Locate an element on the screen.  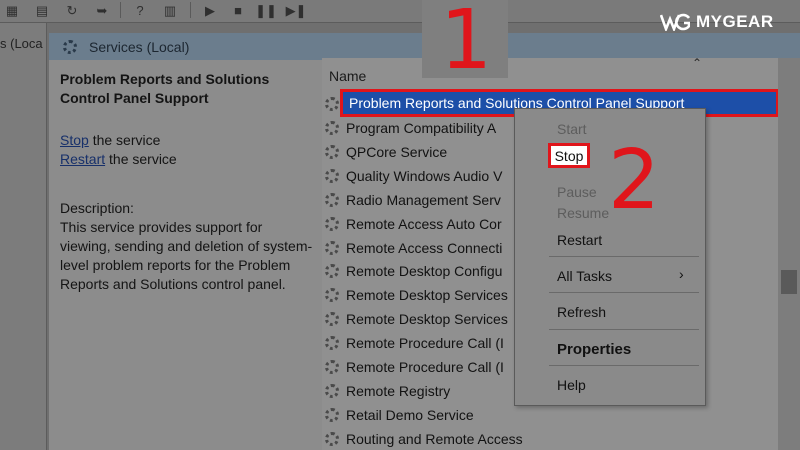
vertical-scrollbar is located at coordinates (789, 254).